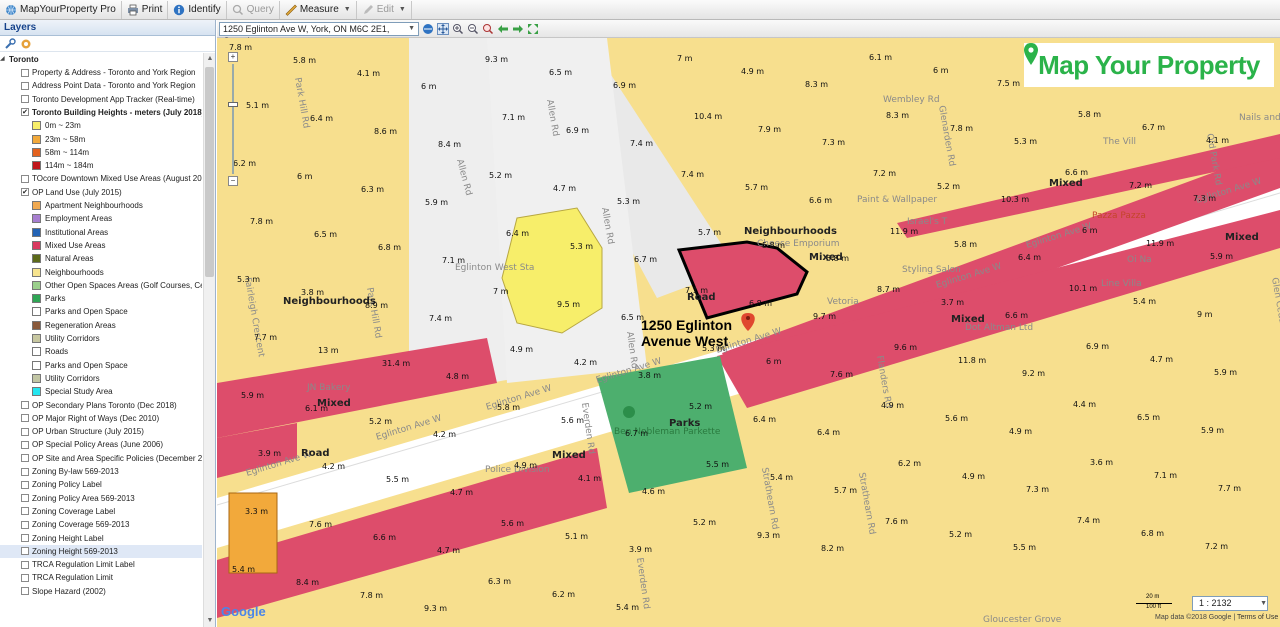  I want to click on layer-item: Zoning Policy Area 569-2013, so click(101, 498).